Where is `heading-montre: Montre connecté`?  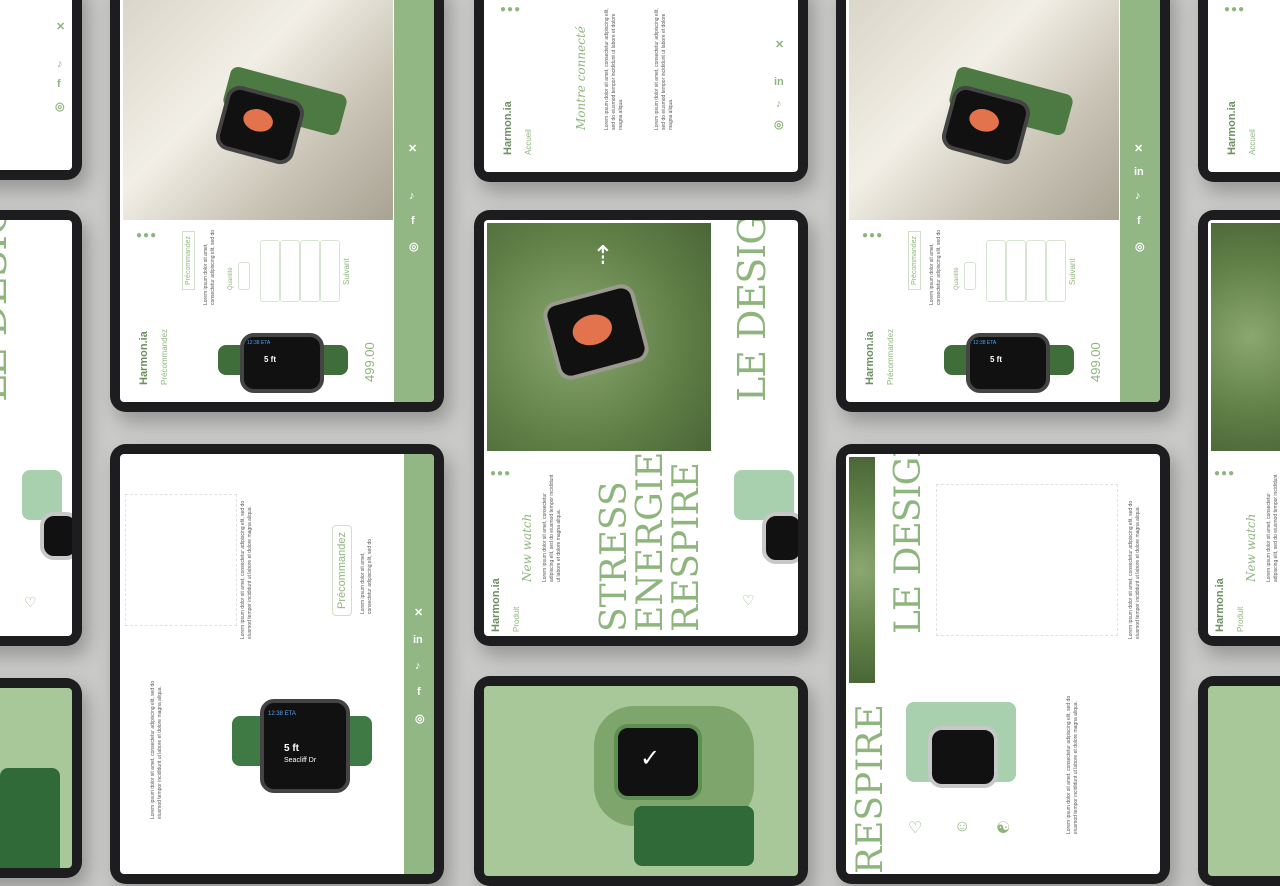
heading-montre: Montre connecté is located at coordinates (581, 78).